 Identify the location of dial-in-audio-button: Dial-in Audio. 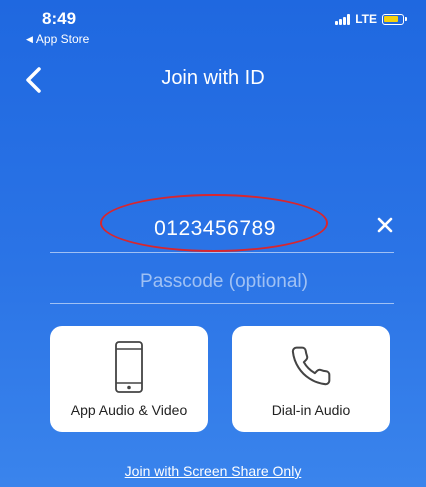
(311, 379).